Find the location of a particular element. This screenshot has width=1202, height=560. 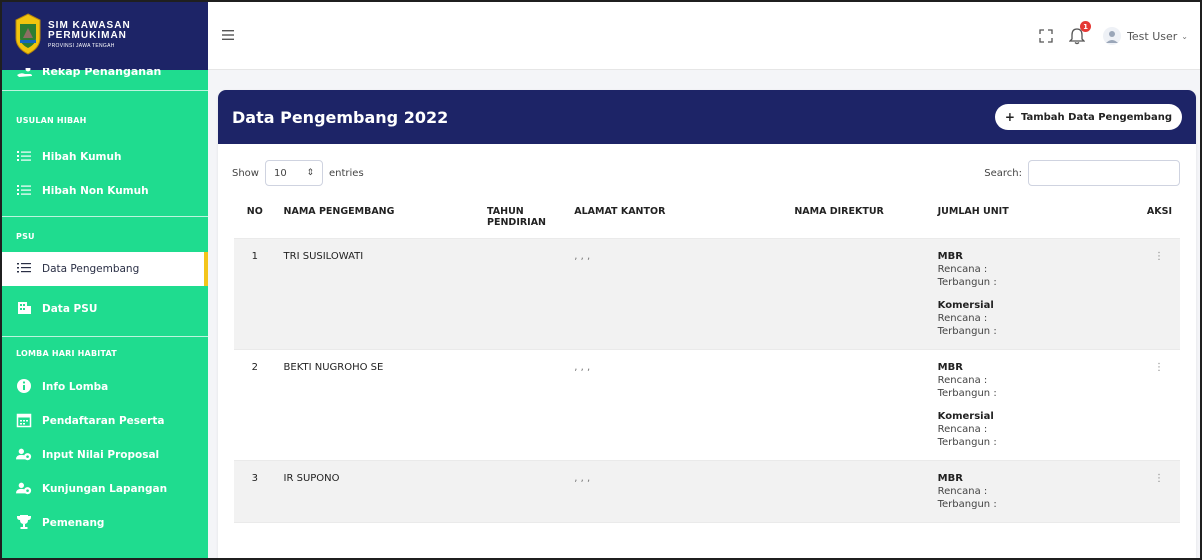

brand-line2: PERMUKIMAN is located at coordinates (87, 35).